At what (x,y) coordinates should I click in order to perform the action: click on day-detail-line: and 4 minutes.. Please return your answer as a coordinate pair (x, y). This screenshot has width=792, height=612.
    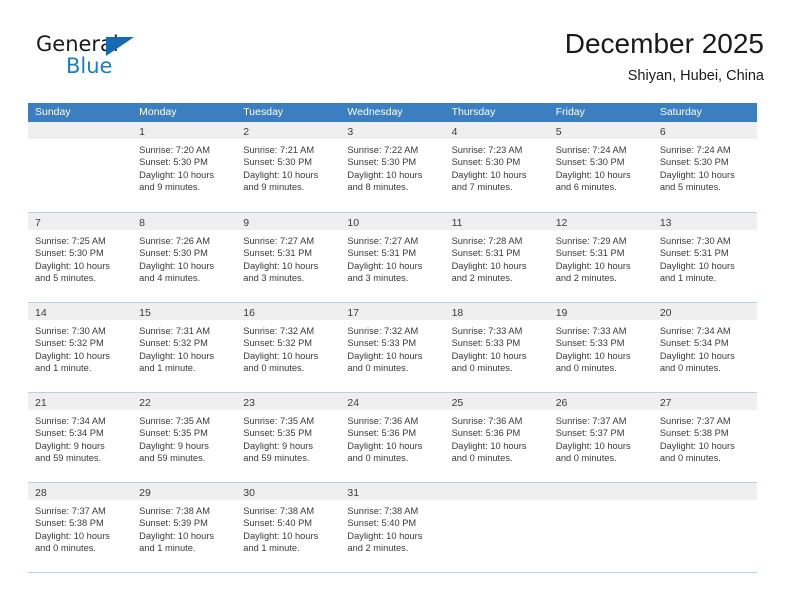
    Looking at the image, I should click on (170, 277).